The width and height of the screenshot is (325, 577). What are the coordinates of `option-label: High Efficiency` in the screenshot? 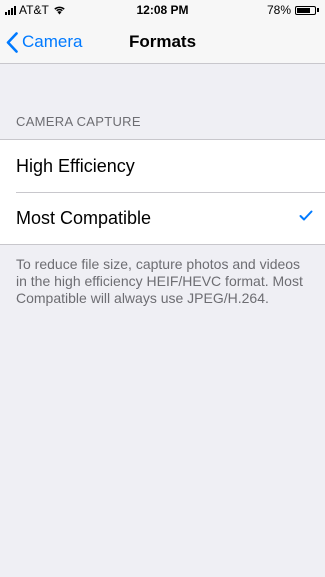 It's located at (75, 165).